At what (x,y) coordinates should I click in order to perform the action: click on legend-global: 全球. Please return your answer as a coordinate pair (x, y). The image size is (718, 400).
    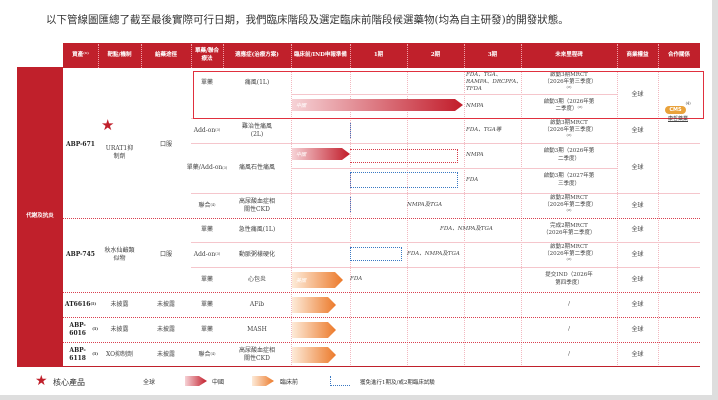
    Looking at the image, I should click on (149, 382).